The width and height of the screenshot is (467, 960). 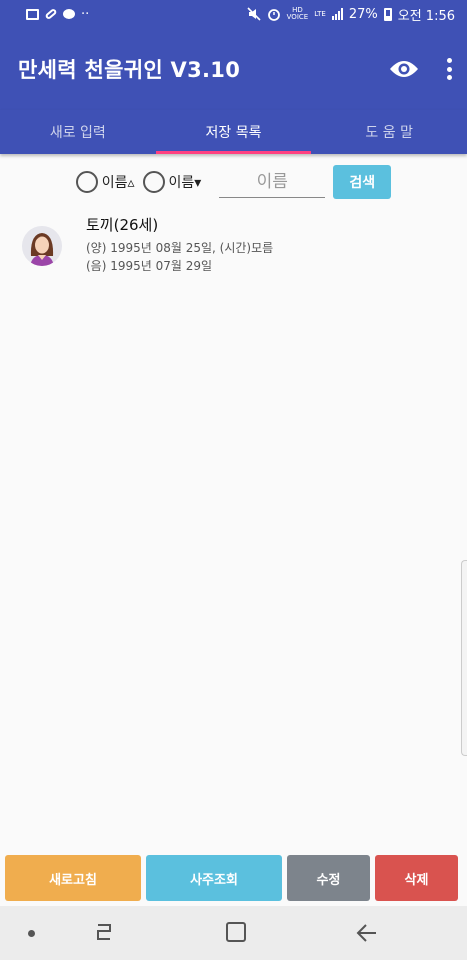 What do you see at coordinates (362, 182) in the screenshot?
I see `search-button: 검색` at bounding box center [362, 182].